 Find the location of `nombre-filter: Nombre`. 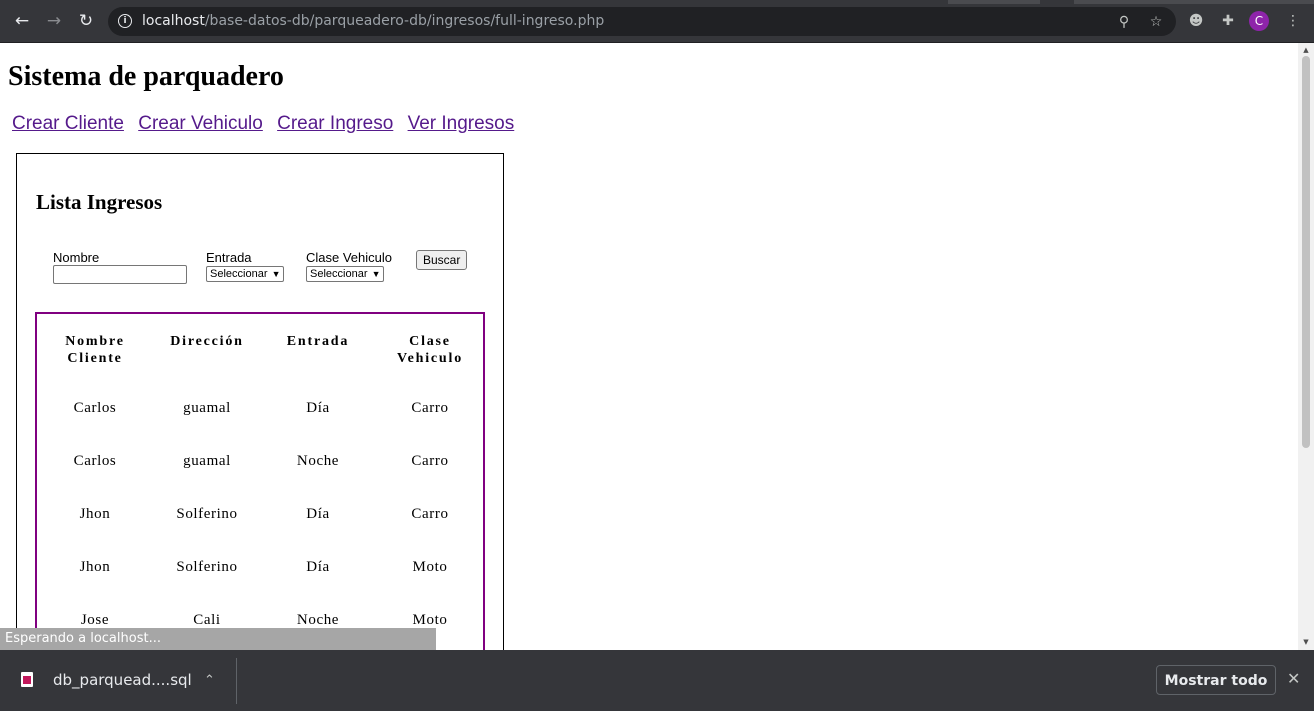

nombre-filter: Nombre is located at coordinates (120, 267).